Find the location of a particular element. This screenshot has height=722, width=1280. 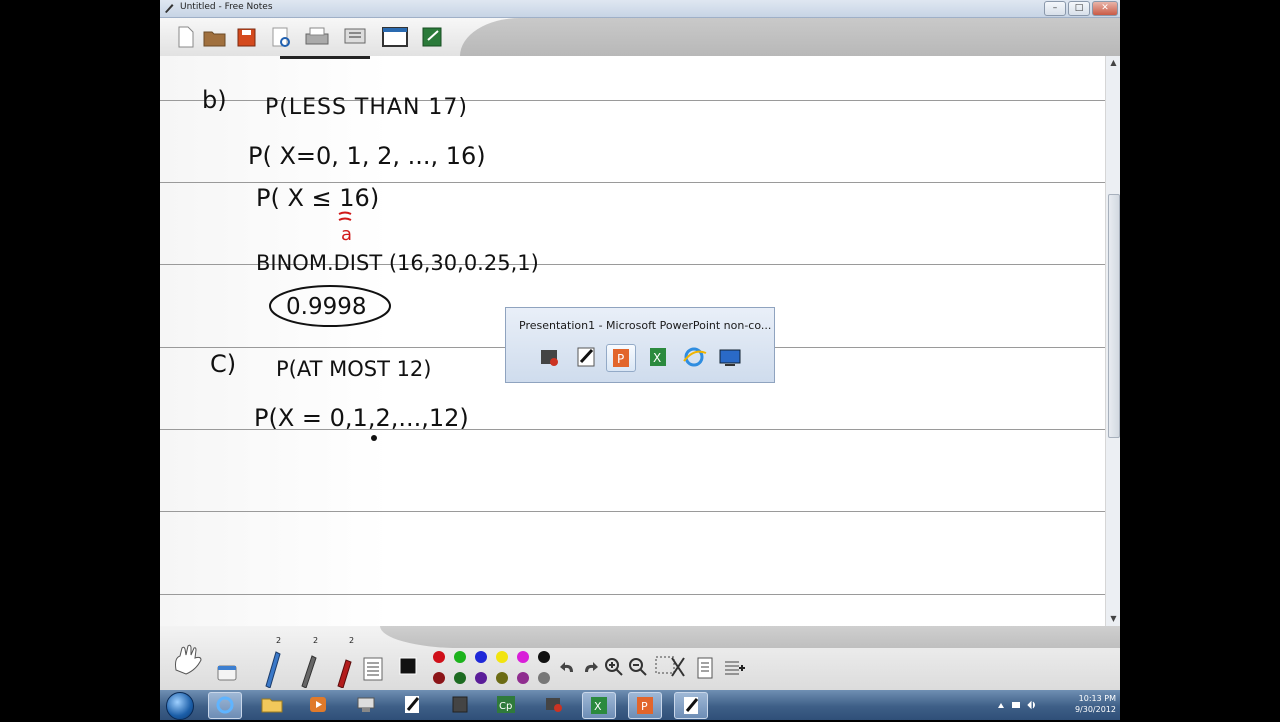

part-b-line3: P( X ≤ 16) is located at coordinates (317, 198).